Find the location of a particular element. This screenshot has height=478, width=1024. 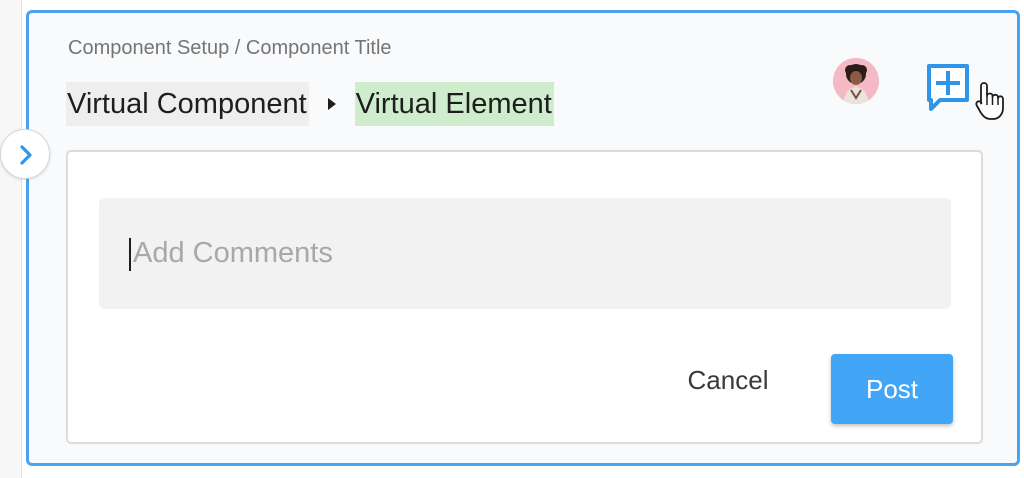

breadcrumb: Component Setup / Component Title is located at coordinates (230, 48).